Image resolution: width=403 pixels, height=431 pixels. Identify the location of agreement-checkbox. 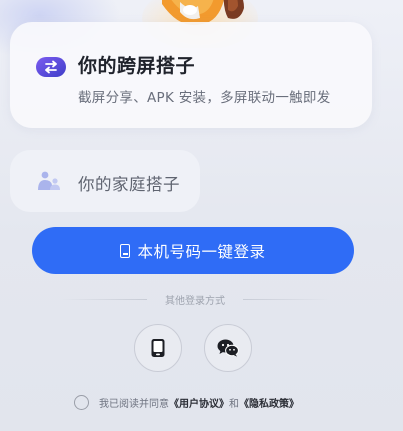
(81, 402).